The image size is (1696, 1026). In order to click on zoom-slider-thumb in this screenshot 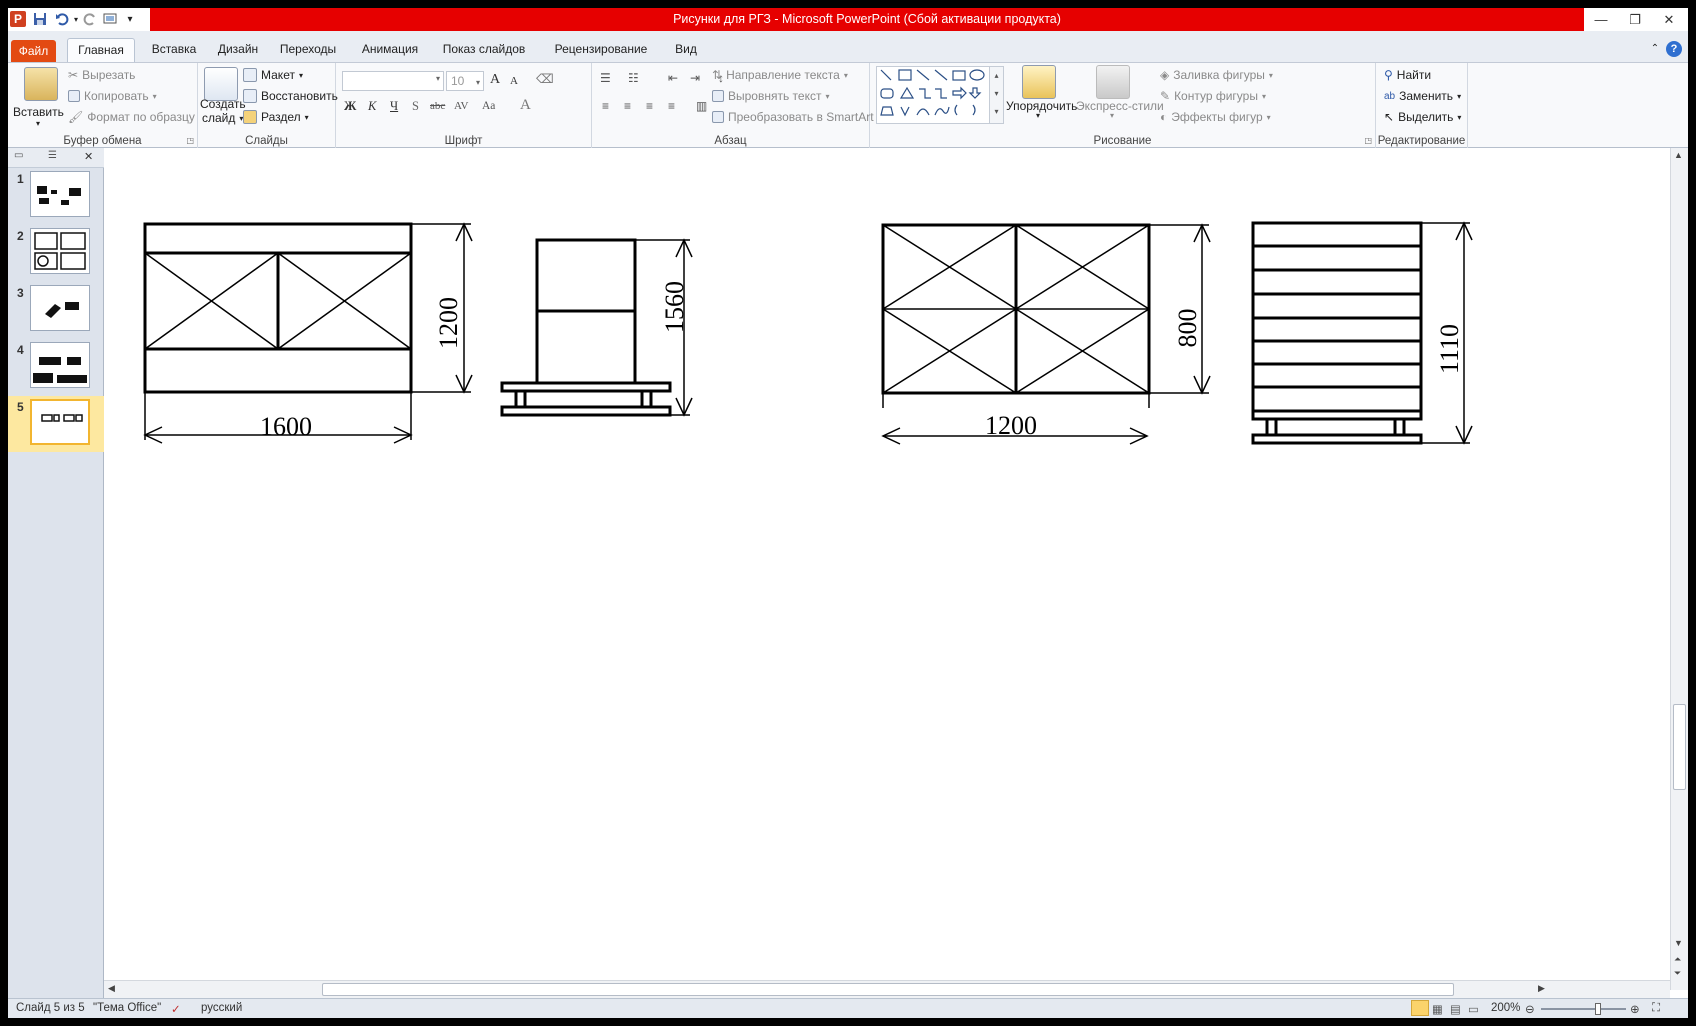, I will do `click(1598, 1009)`.